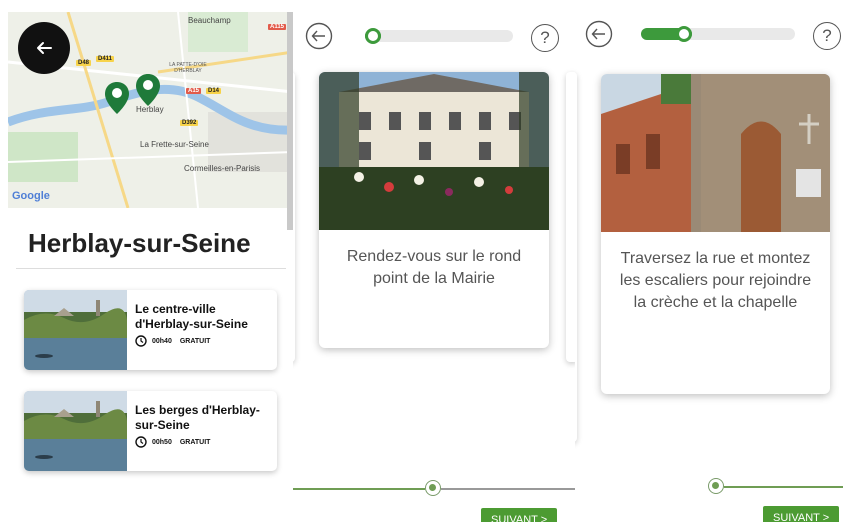  I want to click on road-badge-d392: D392, so click(189, 123).